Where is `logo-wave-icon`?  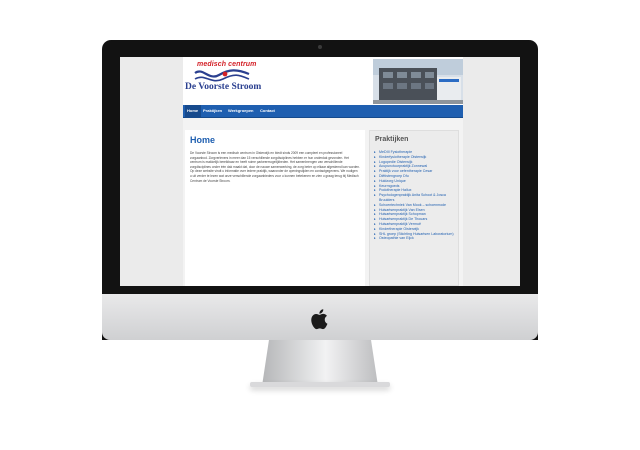 logo-wave-icon is located at coordinates (222, 75).